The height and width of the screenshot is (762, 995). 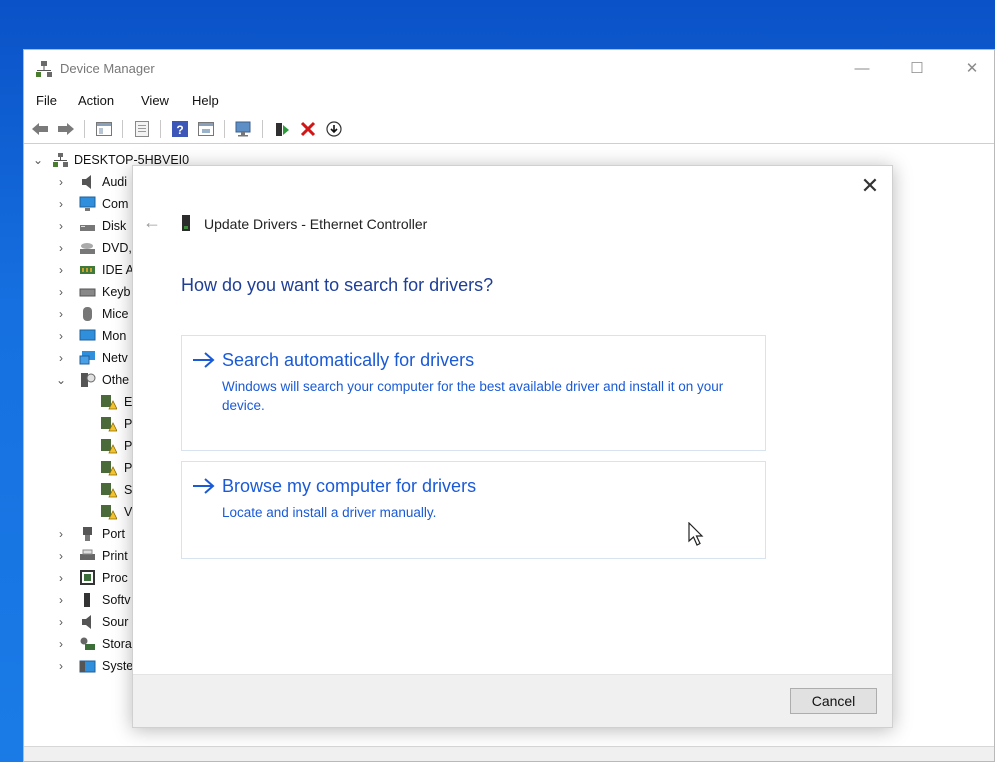 I want to click on dialog-heading: How do you want to search for drivers?, so click(x=337, y=285).